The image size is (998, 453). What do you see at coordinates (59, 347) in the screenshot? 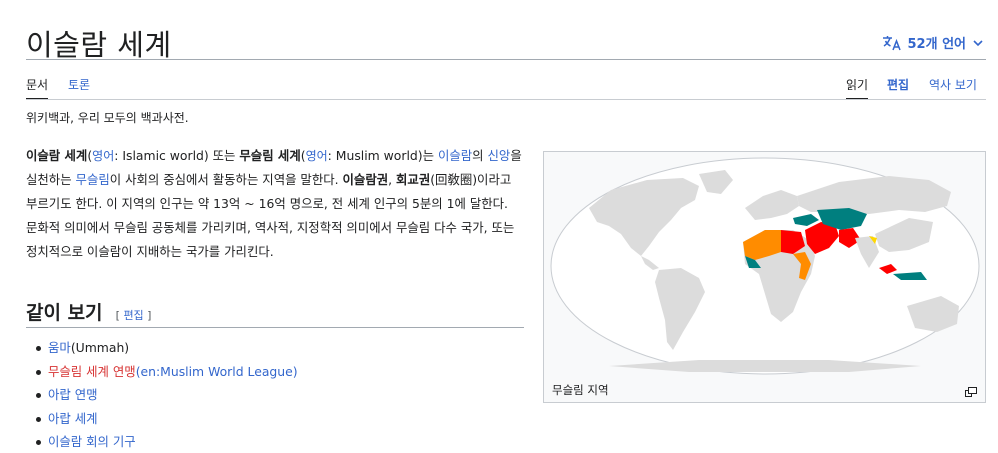
I see `link-ummah: 움마` at bounding box center [59, 347].